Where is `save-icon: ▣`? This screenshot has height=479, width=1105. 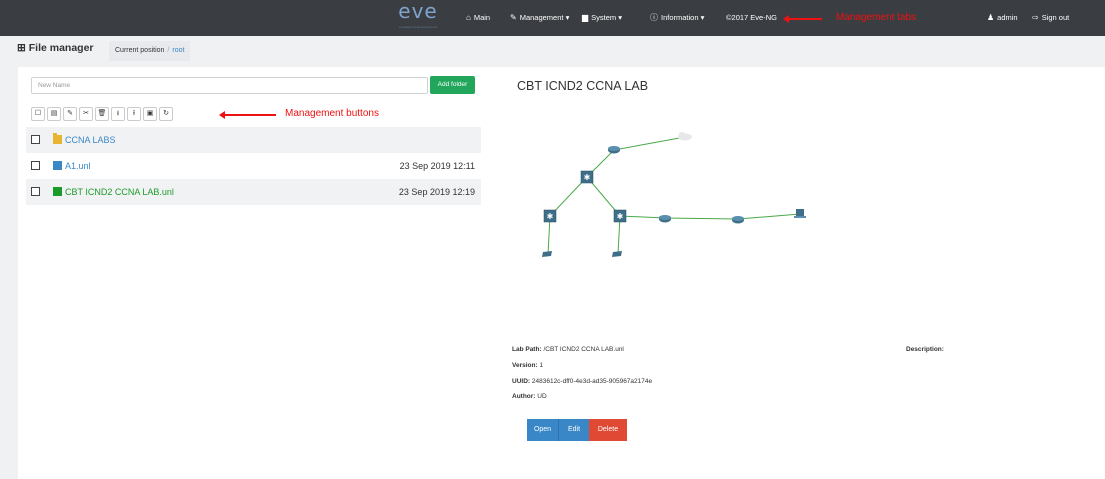 save-icon: ▣ is located at coordinates (150, 113).